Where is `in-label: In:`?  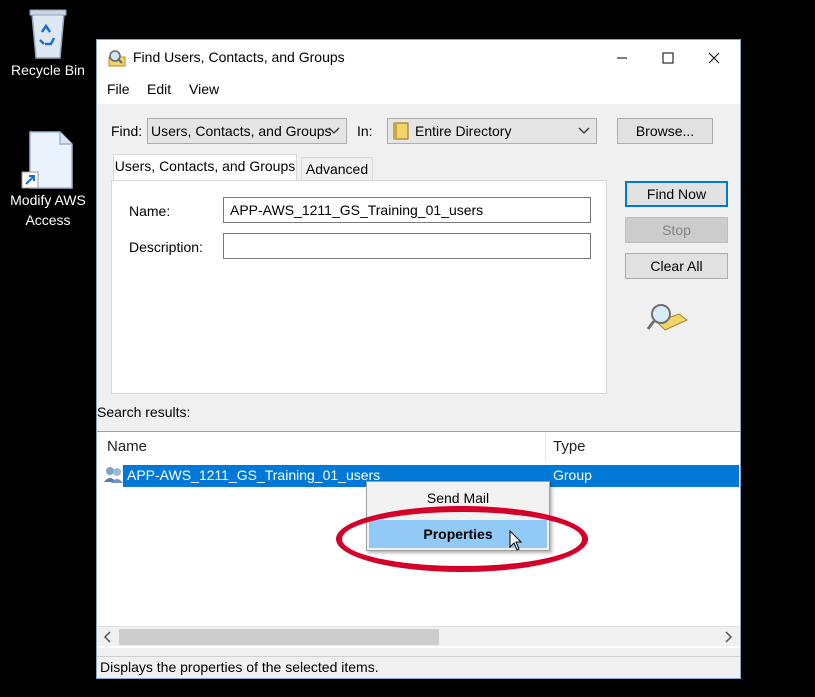 in-label: In: is located at coordinates (365, 131).